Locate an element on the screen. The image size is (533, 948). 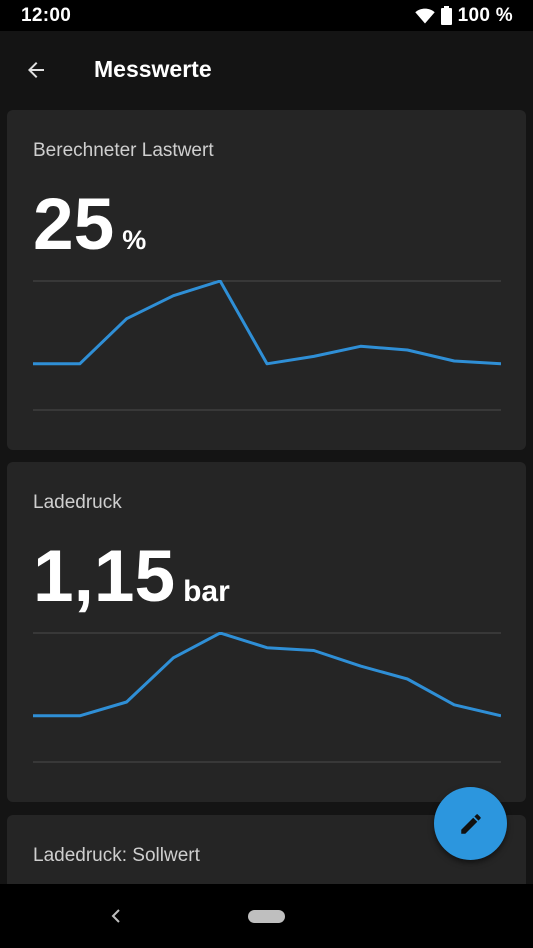
nav-back-button is located at coordinates (116, 916).